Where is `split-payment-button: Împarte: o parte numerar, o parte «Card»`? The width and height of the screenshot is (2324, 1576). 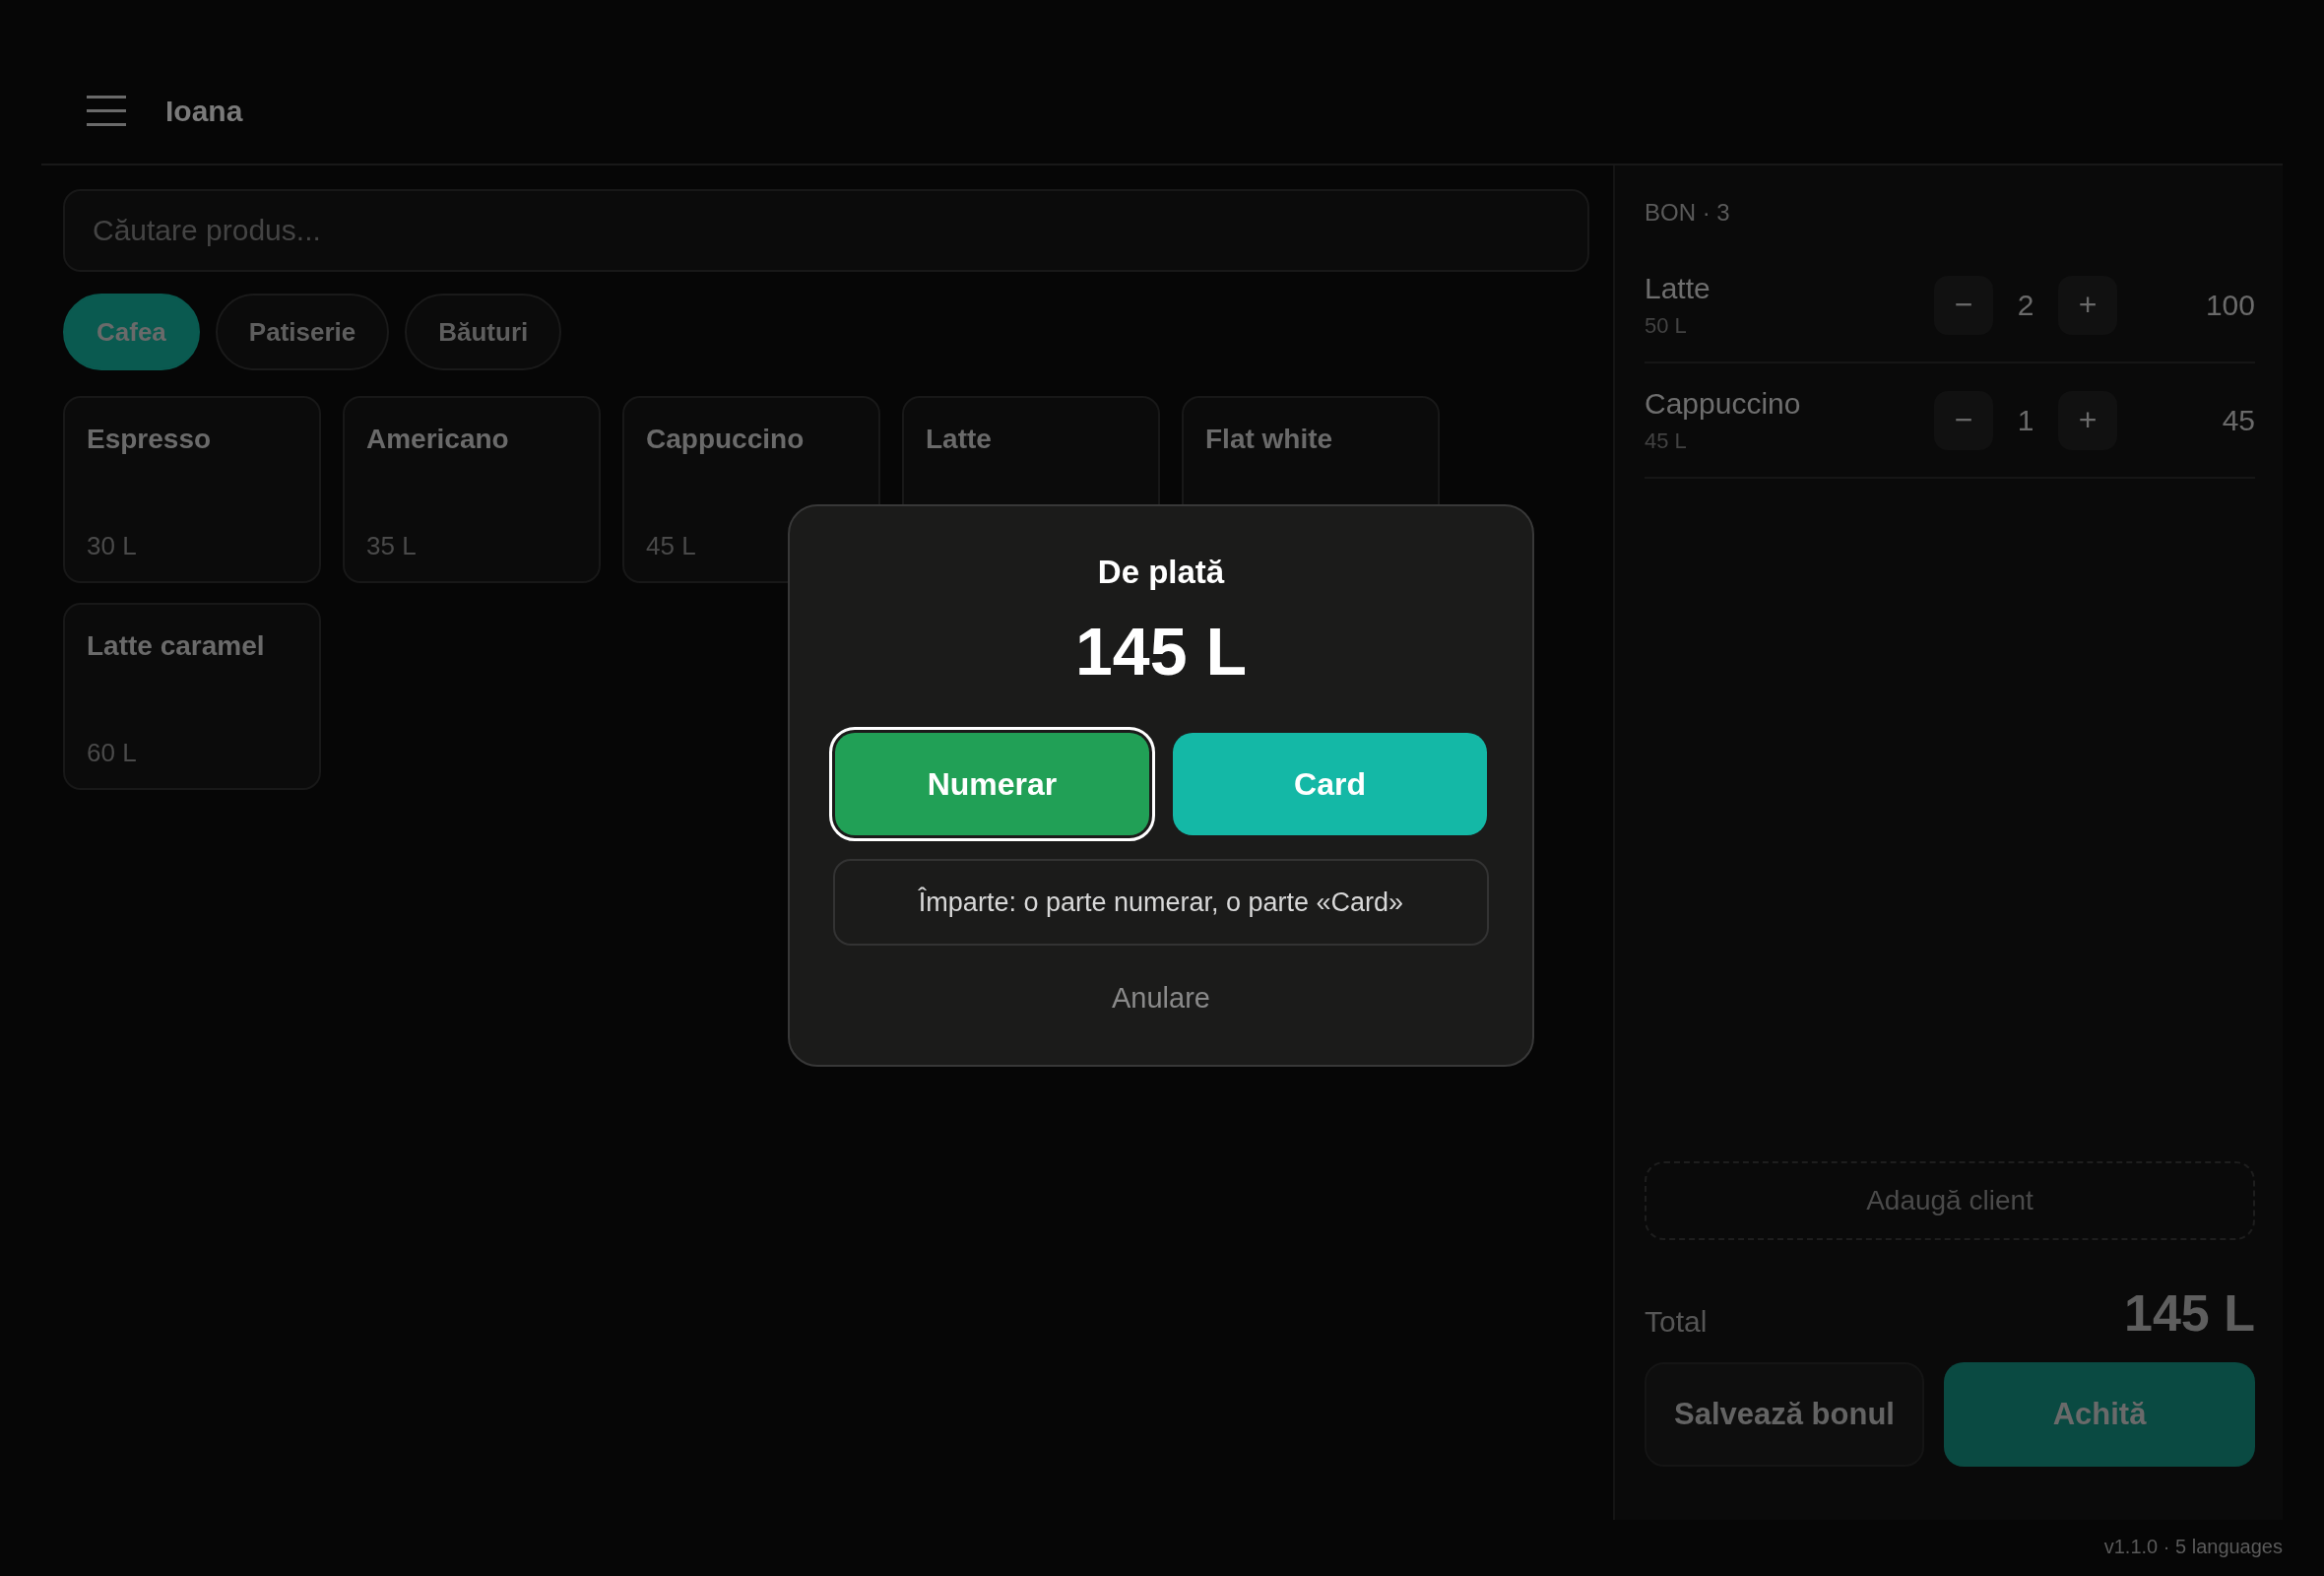
split-payment-button: Împarte: o parte numerar, o parte «Card» is located at coordinates (1161, 902).